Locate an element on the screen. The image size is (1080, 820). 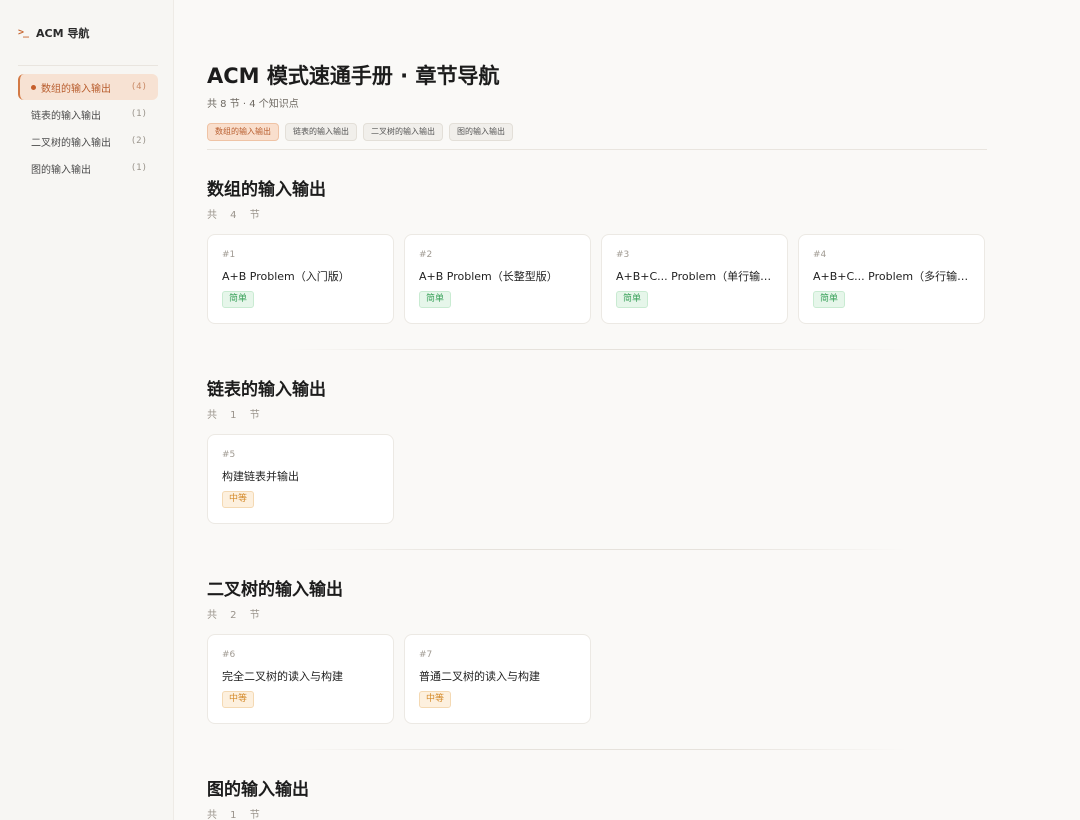
card-title: 构建链表并输出 is located at coordinates (260, 476).